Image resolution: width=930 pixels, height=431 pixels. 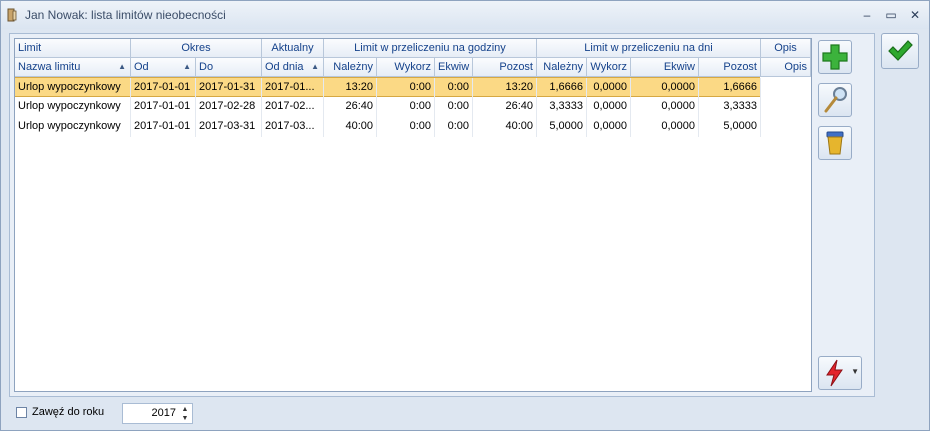 What do you see at coordinates (49, 67) in the screenshot?
I see `column-header-label: Nazwa limitu` at bounding box center [49, 67].